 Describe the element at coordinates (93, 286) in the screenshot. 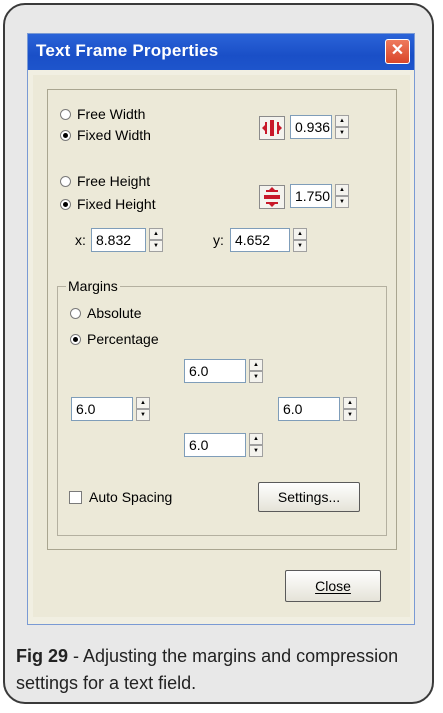

I see `margins-group-label: Margins` at that location.